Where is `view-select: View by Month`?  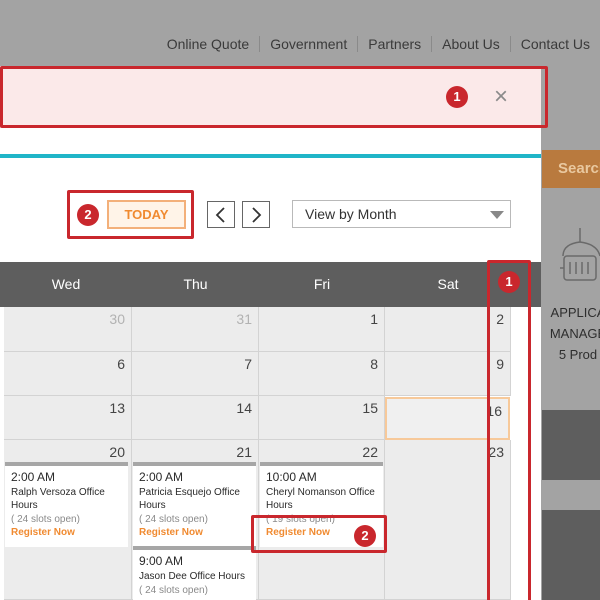 view-select: View by Month is located at coordinates (401, 214).